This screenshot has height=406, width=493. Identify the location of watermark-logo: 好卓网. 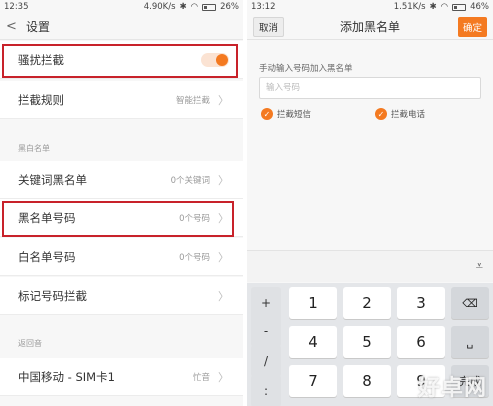
(452, 388).